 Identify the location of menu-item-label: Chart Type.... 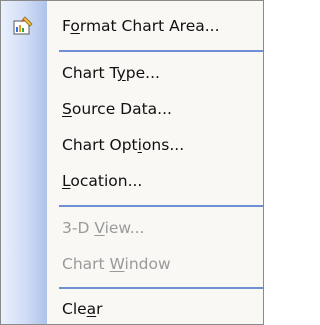
(111, 73).